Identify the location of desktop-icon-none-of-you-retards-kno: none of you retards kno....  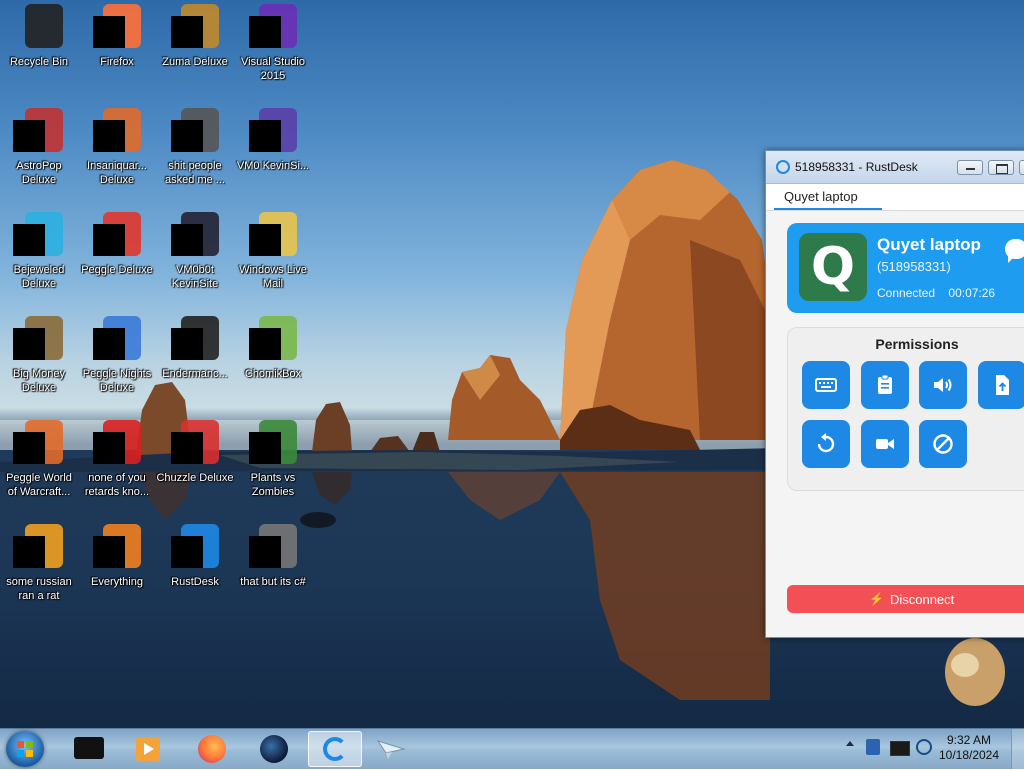
(117, 459).